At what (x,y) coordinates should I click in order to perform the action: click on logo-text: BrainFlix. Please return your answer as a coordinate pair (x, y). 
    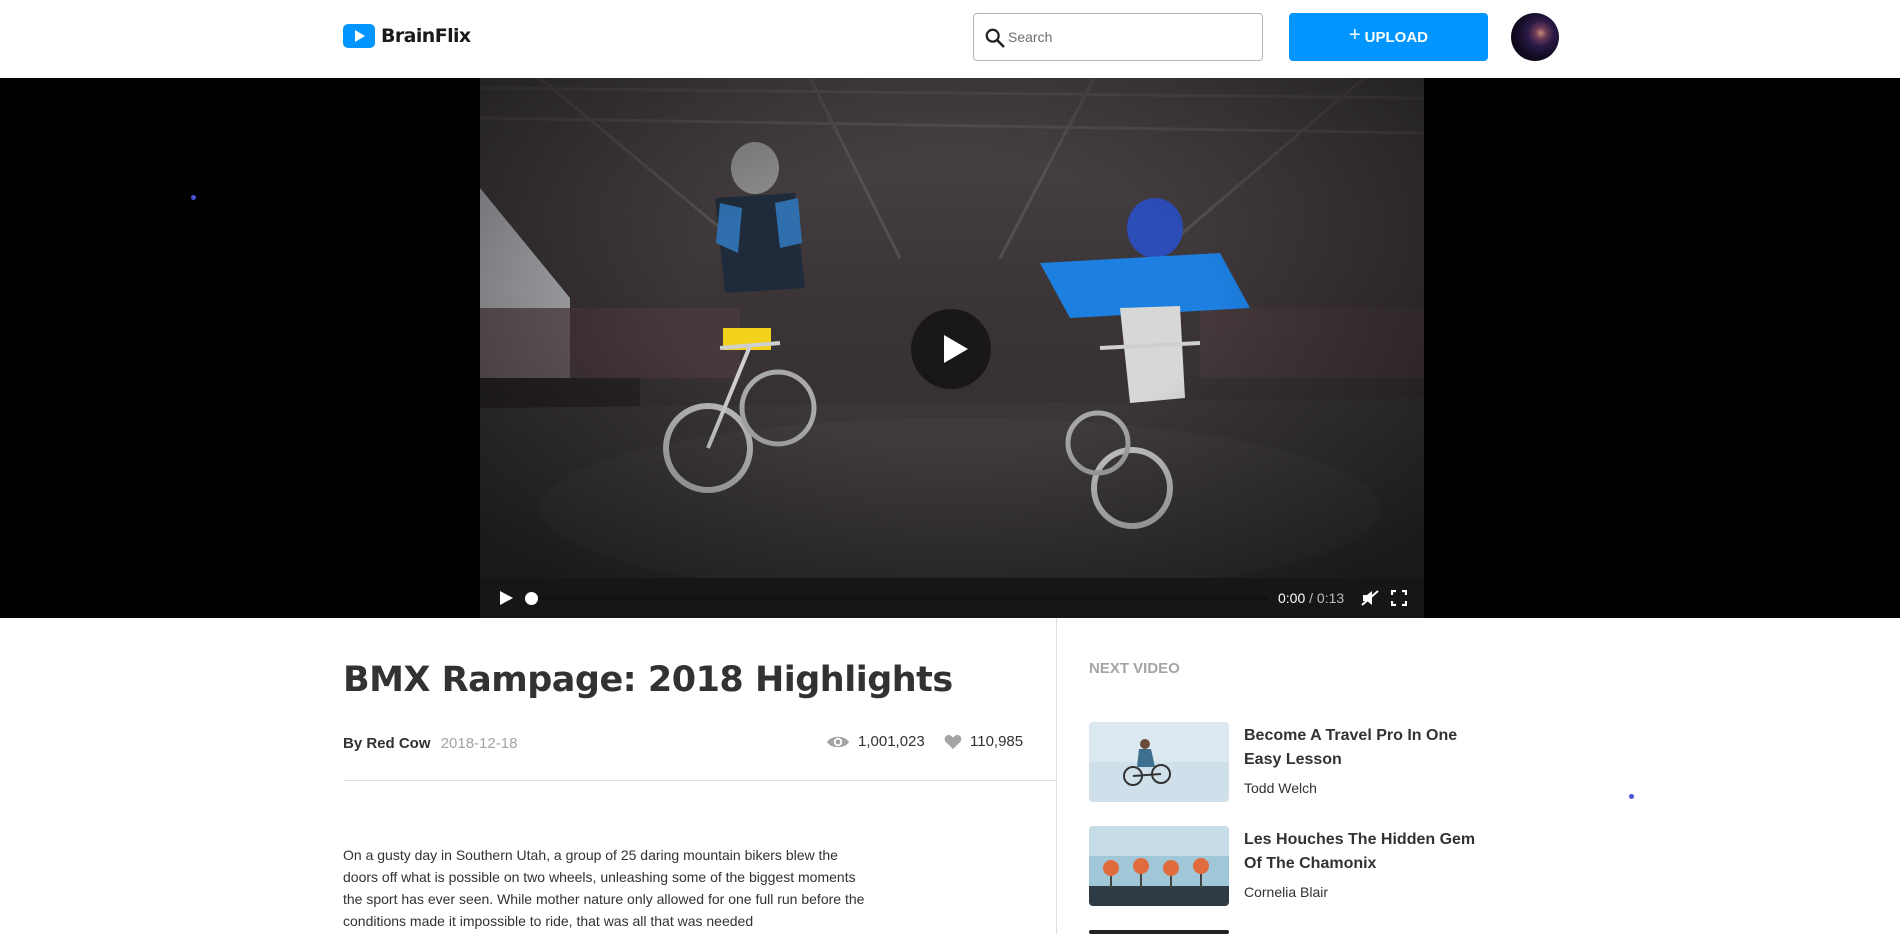
    Looking at the image, I should click on (426, 36).